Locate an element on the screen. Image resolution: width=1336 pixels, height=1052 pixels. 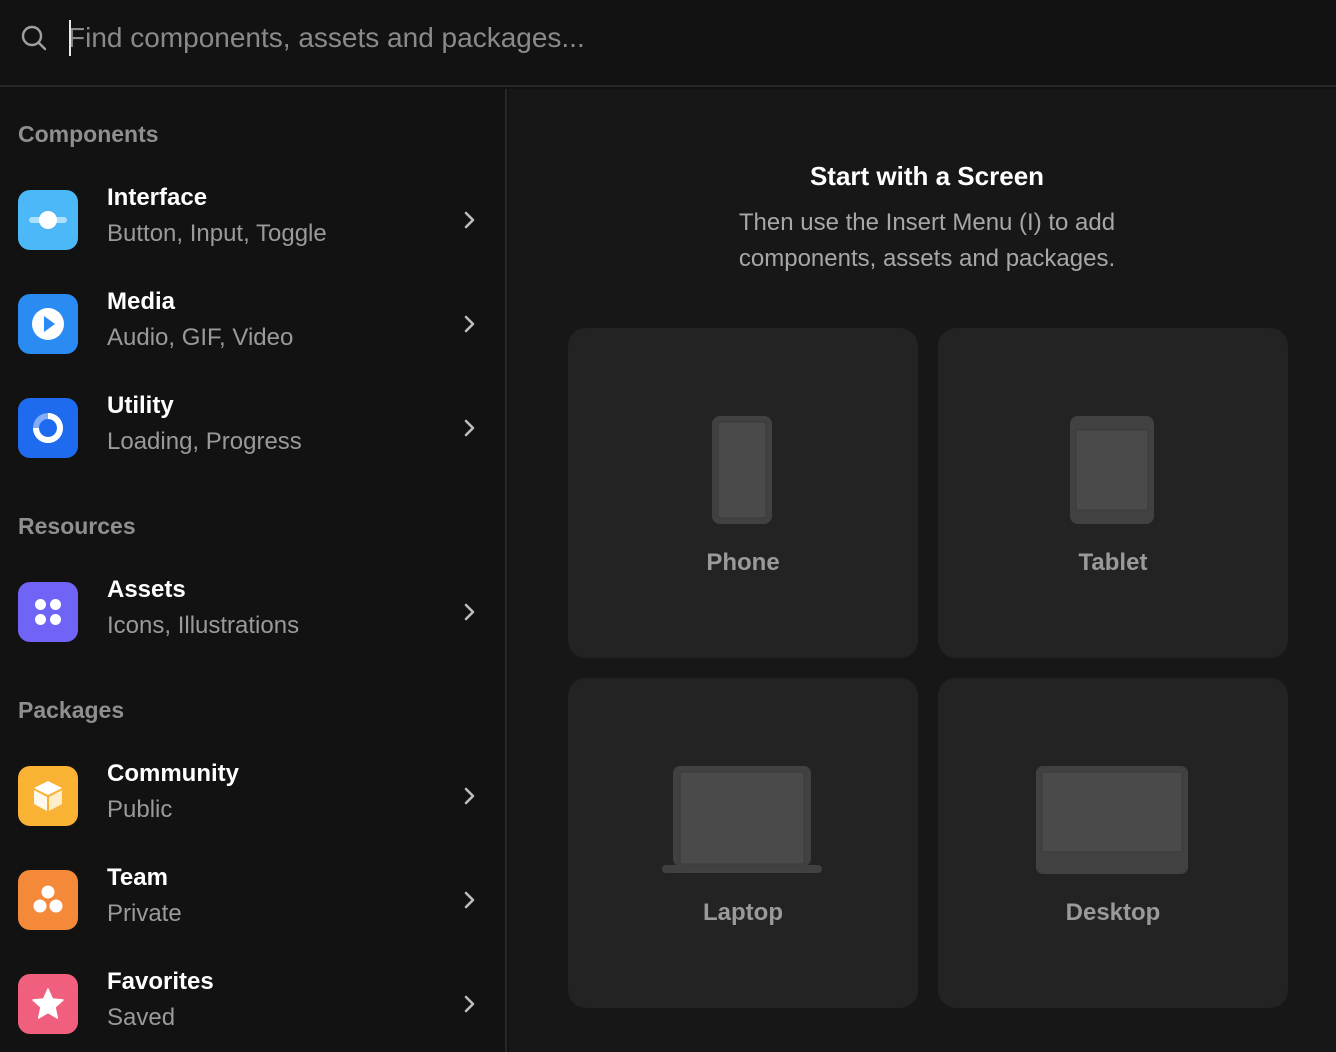
desktop-icon is located at coordinates (1112, 820).